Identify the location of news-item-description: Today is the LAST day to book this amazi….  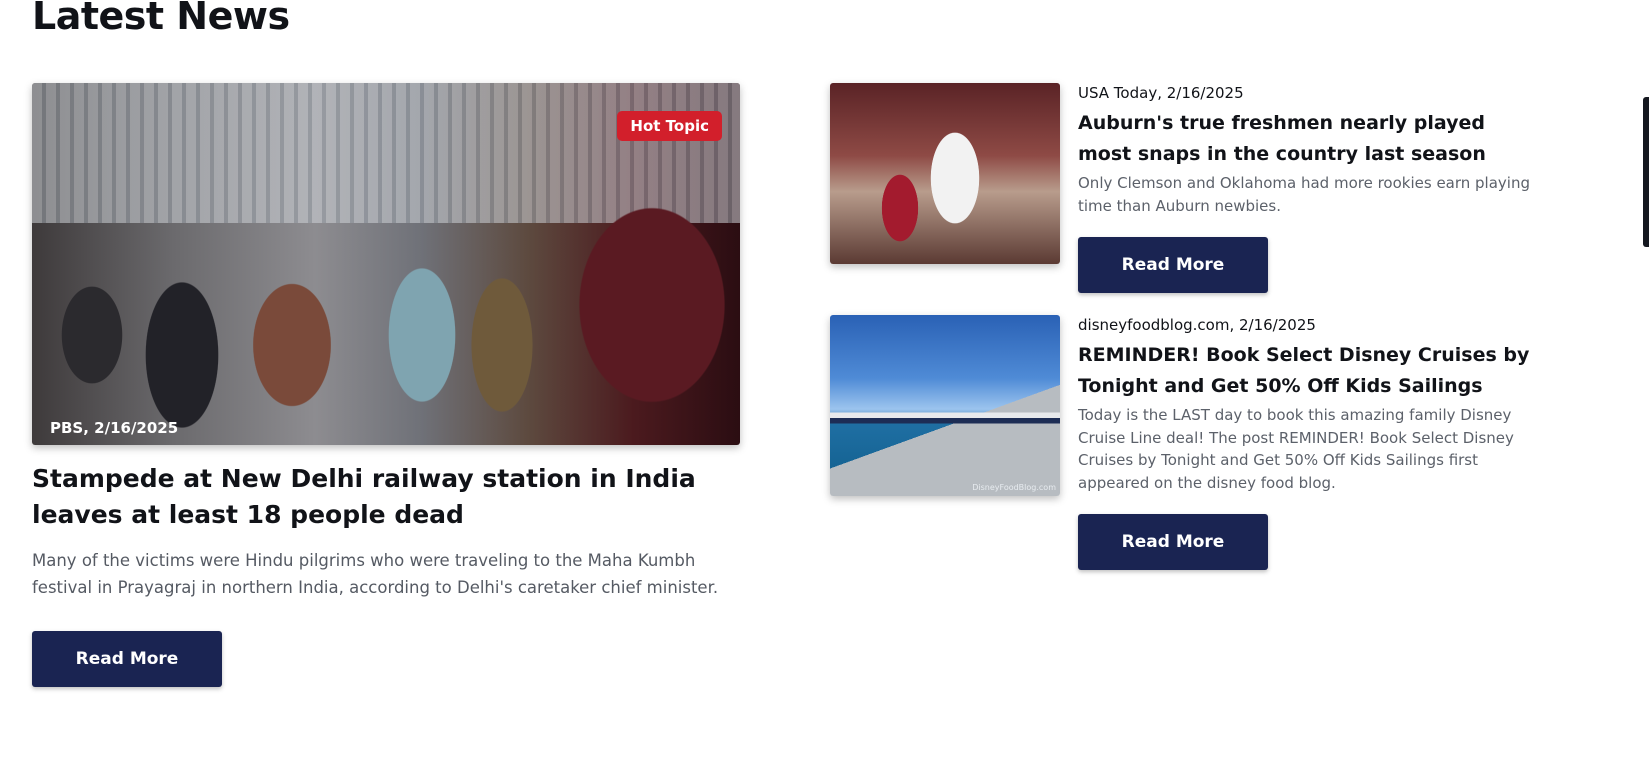
(1296, 449).